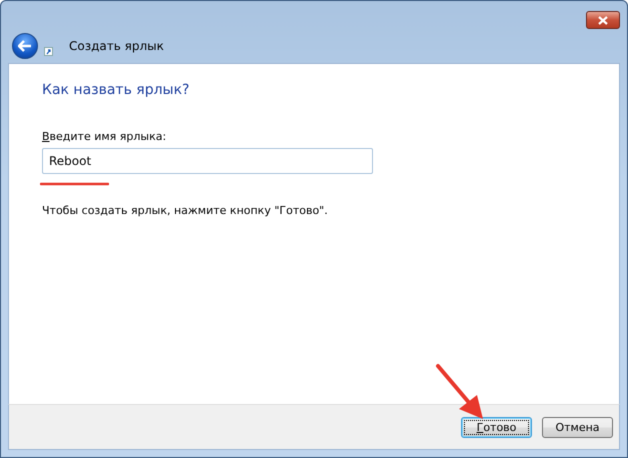 Image resolution: width=628 pixels, height=458 pixels. Describe the element at coordinates (577, 427) in the screenshot. I see `dialog-button: Отмена` at that location.